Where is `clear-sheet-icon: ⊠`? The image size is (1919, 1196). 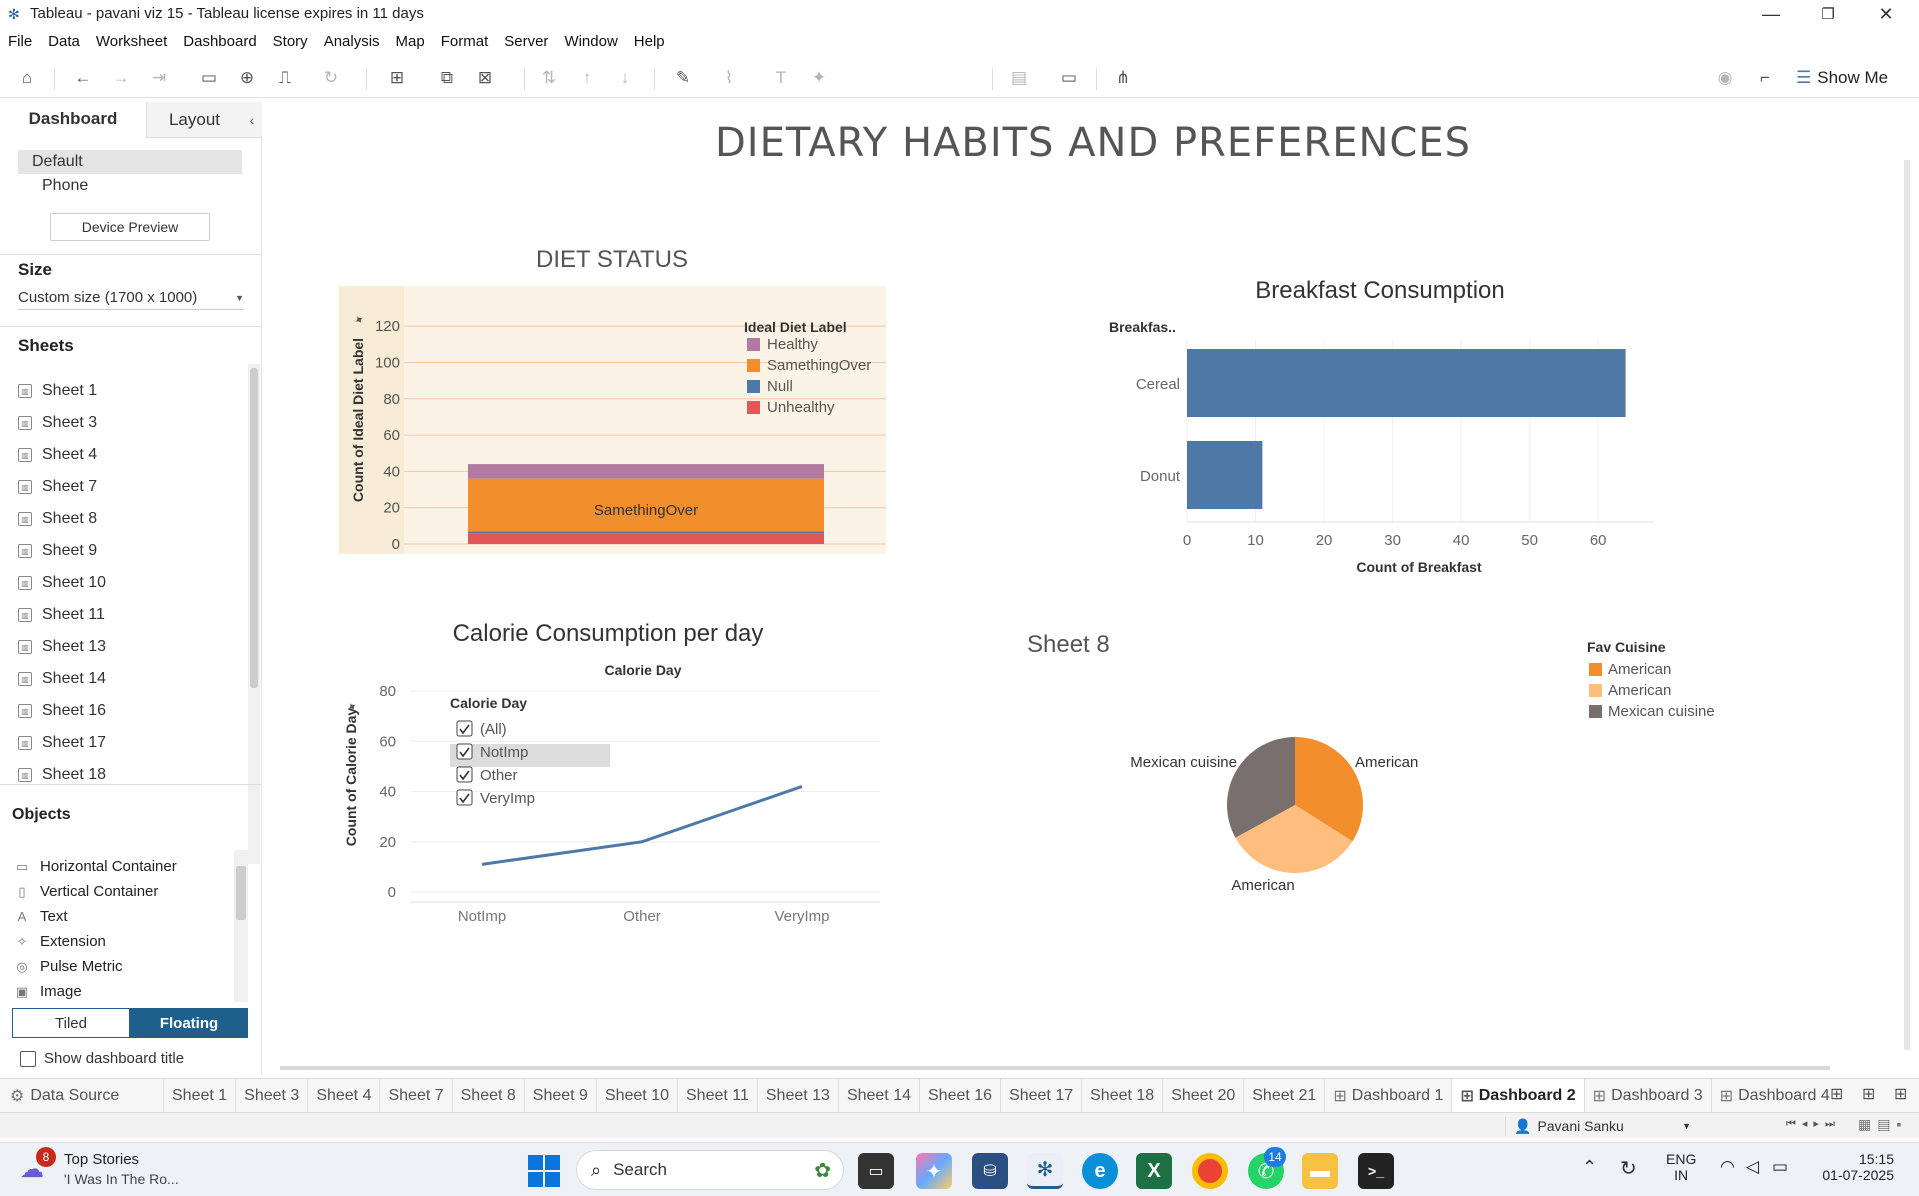
clear-sheet-icon: ⊠ is located at coordinates (485, 78).